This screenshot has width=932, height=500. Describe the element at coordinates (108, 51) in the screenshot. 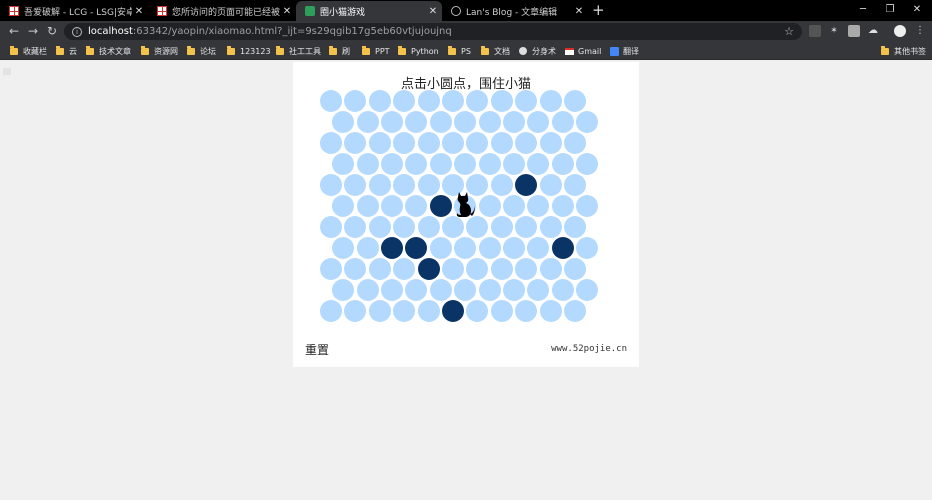

I see `bookmark-item: 技术文章` at that location.